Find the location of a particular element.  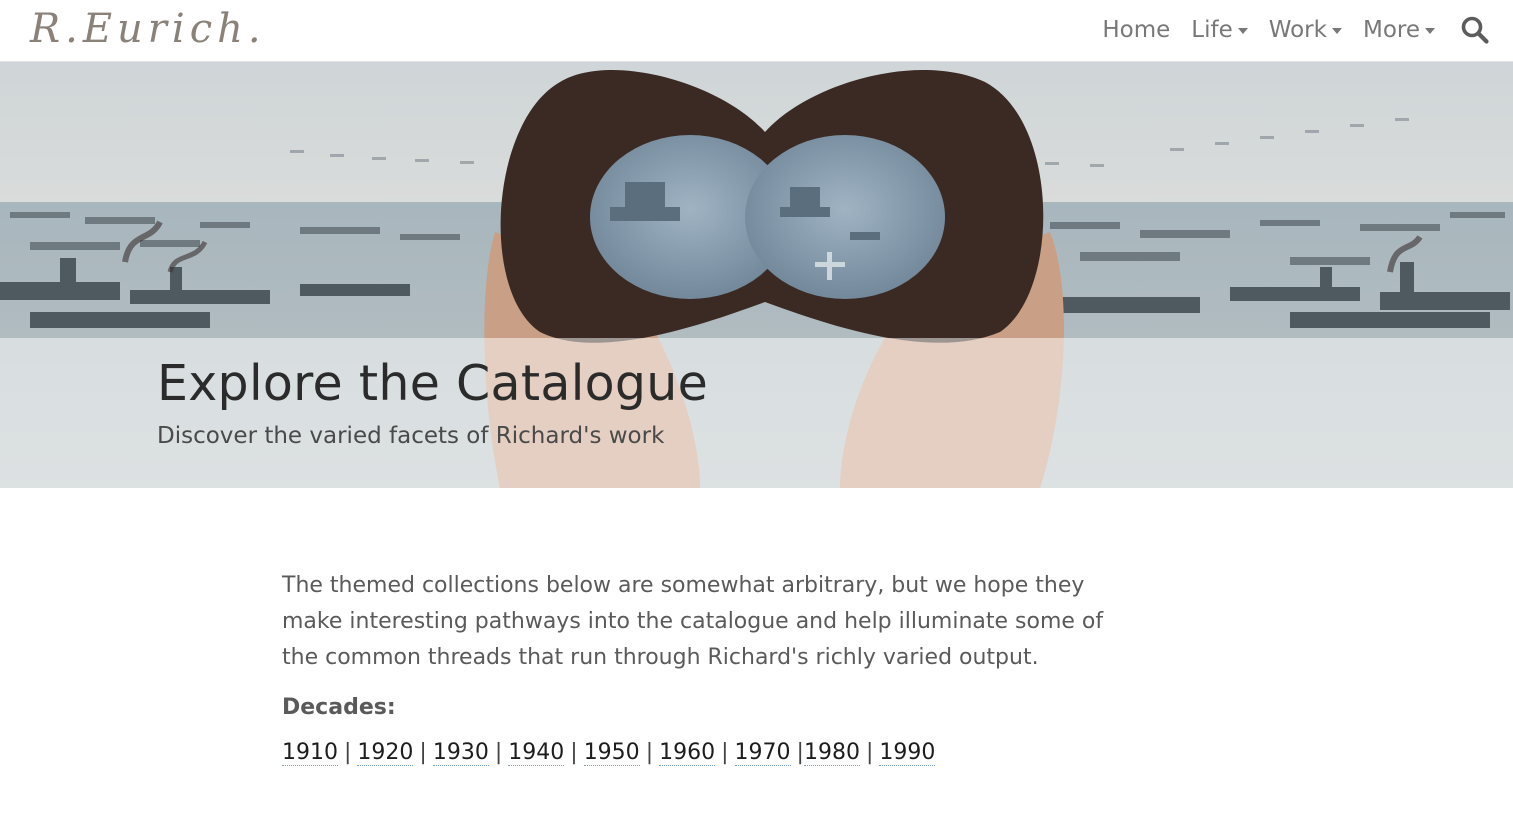

nav-item-label: Work is located at coordinates (1297, 30).